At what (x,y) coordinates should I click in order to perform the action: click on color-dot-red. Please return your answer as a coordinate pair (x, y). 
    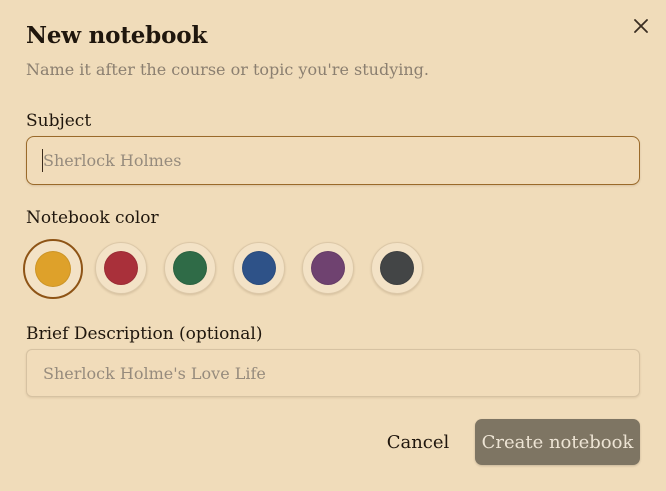
    Looking at the image, I should click on (121, 268).